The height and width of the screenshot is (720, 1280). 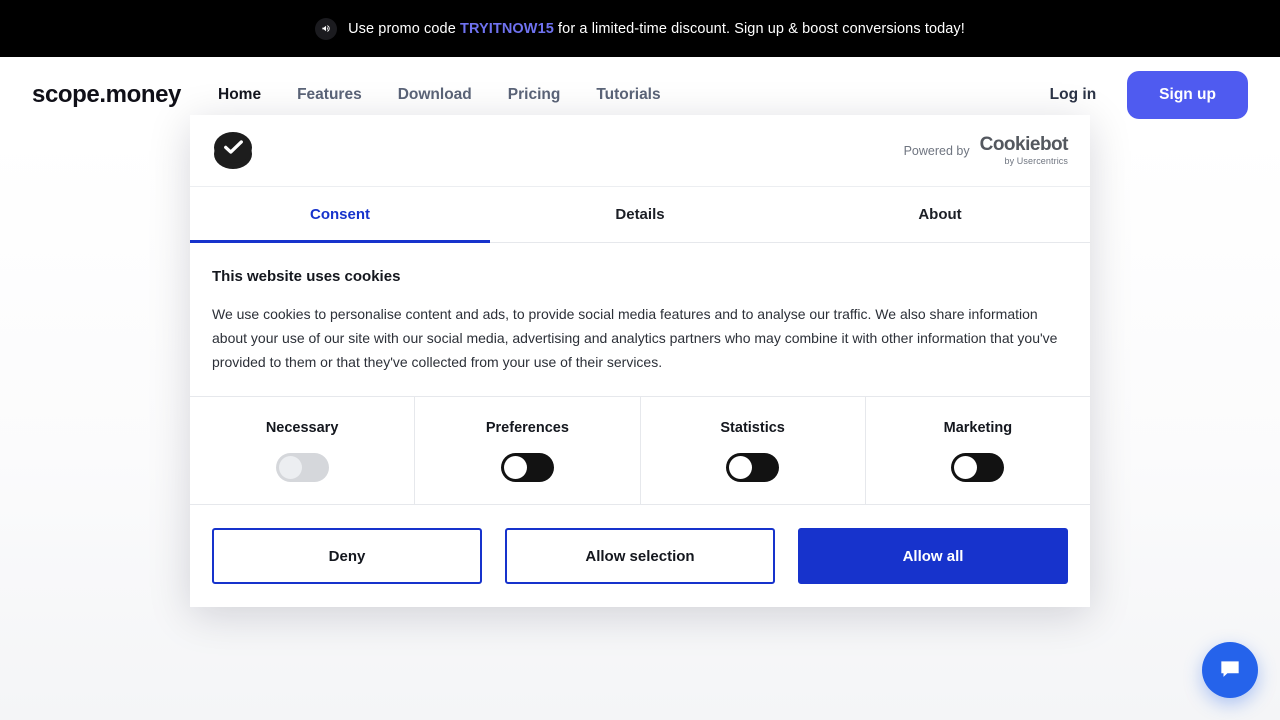 What do you see at coordinates (302, 467) in the screenshot?
I see `toggle-necessary` at bounding box center [302, 467].